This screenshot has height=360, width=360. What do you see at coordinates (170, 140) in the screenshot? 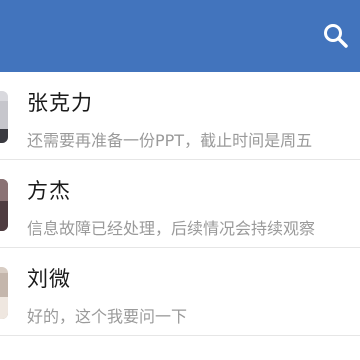
I see `message-preview: 还需要再准备一份PPT，截止时间是周五` at bounding box center [170, 140].